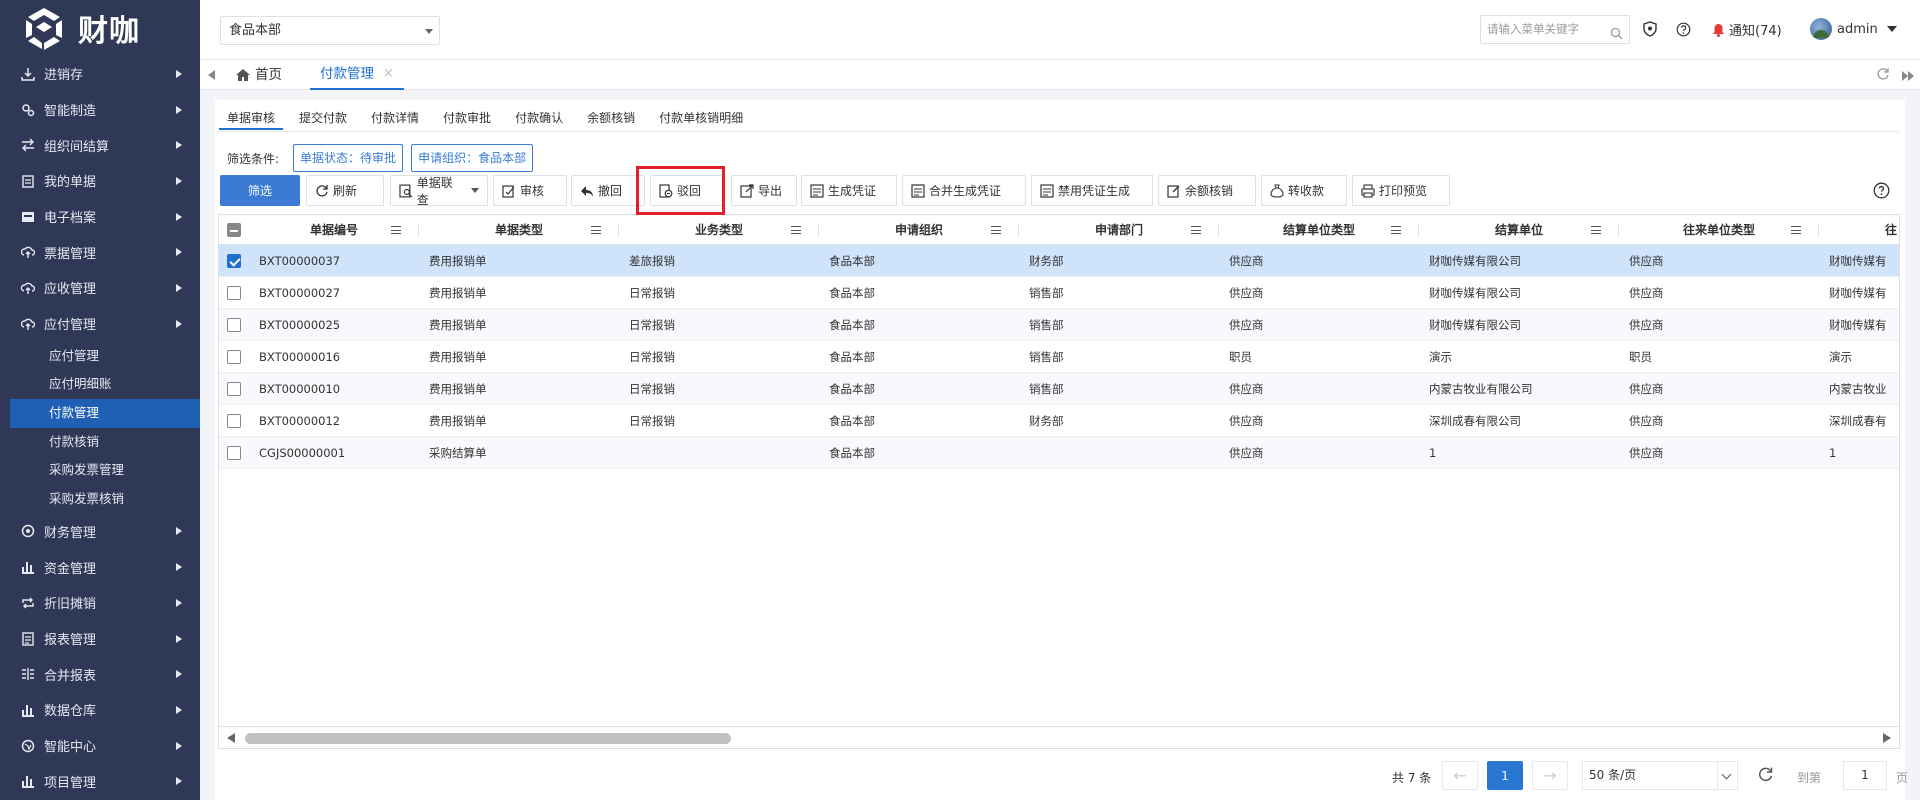  Describe the element at coordinates (100, 145) in the screenshot. I see `sidebar-item-interorg-settlement: 组织间结算` at that location.